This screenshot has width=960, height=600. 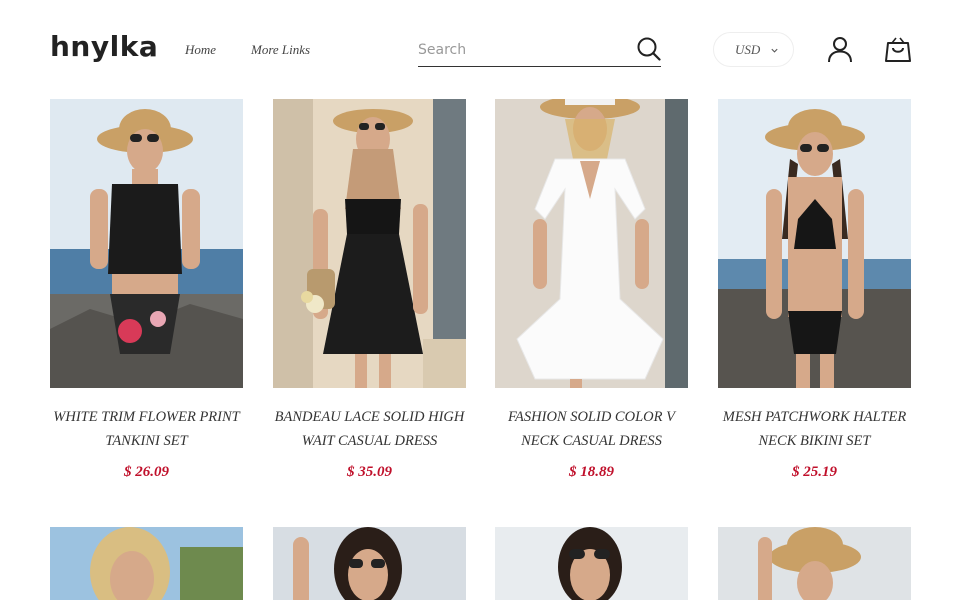 I want to click on search-icon, so click(x=649, y=49).